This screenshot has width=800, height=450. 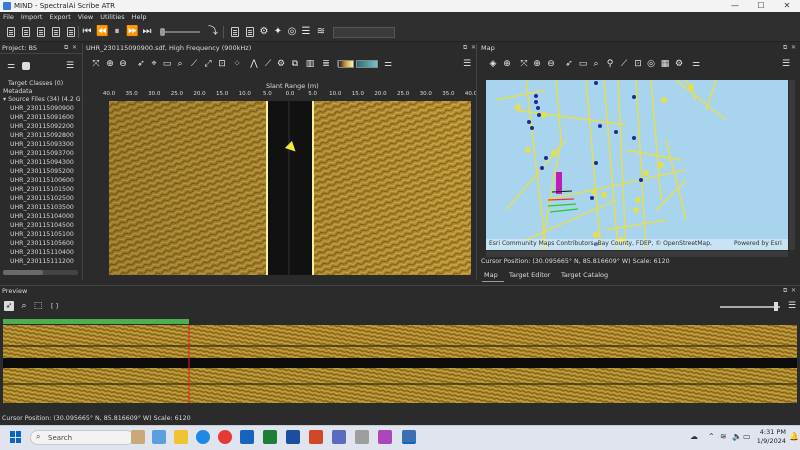 What do you see at coordinates (17, 92) in the screenshot?
I see `tree-metadata: Metadata` at bounding box center [17, 92].